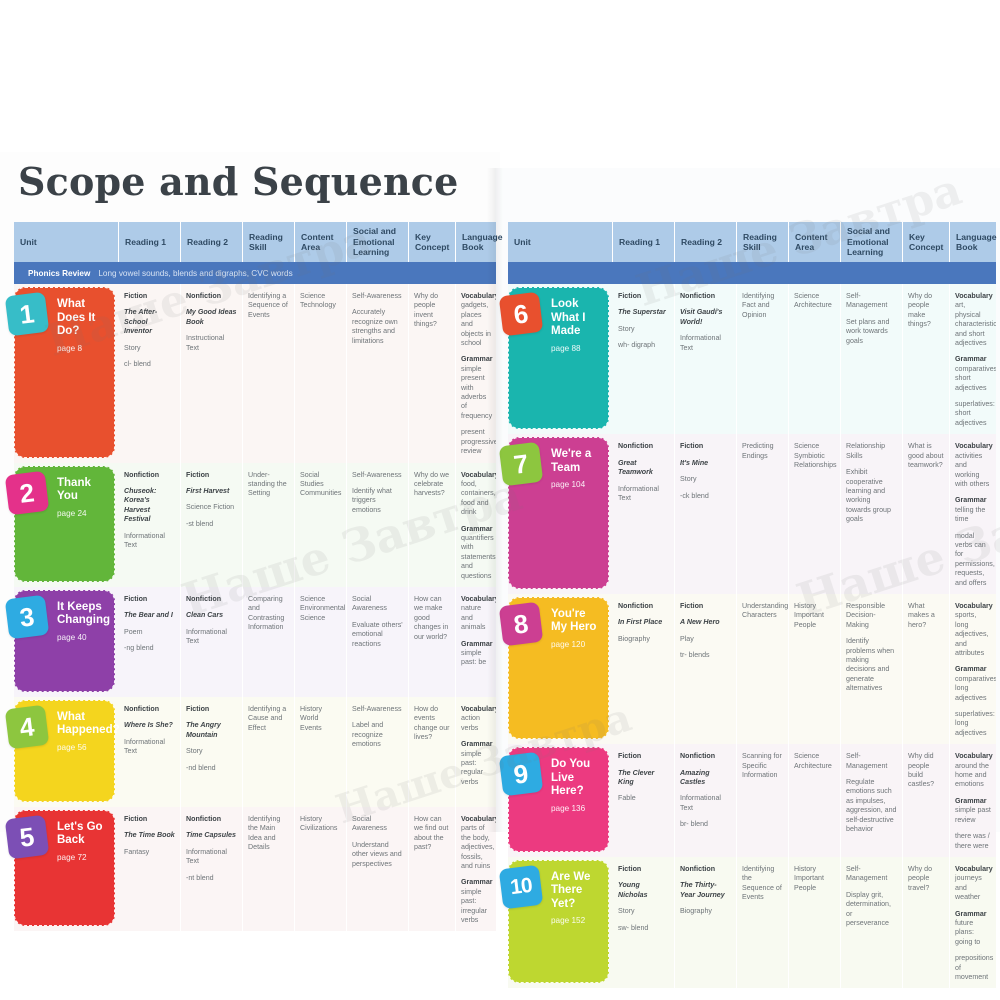 This screenshot has width=1000, height=1000. What do you see at coordinates (426, 310) in the screenshot?
I see `key-concept-text: Why do people invent things?` at bounding box center [426, 310].